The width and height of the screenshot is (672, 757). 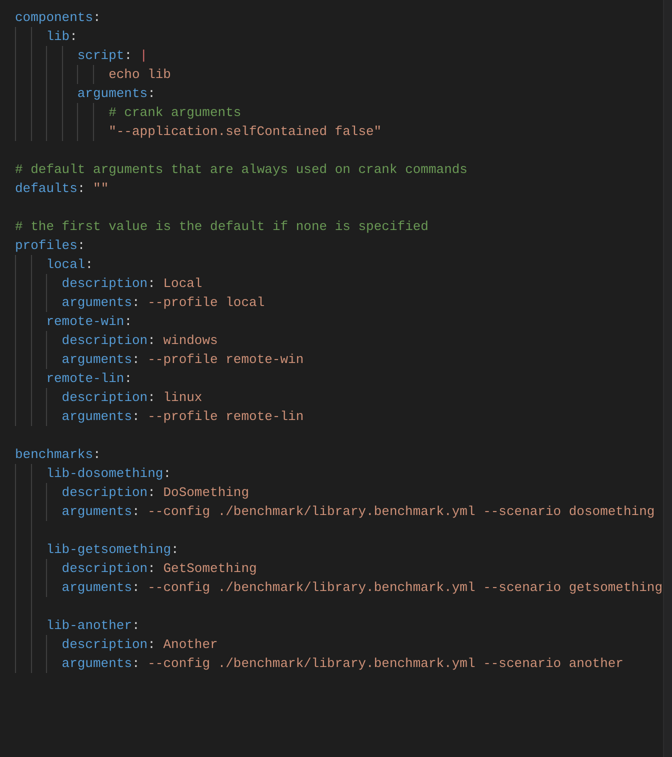 What do you see at coordinates (190, 644) in the screenshot?
I see `yaml-value: Another` at bounding box center [190, 644].